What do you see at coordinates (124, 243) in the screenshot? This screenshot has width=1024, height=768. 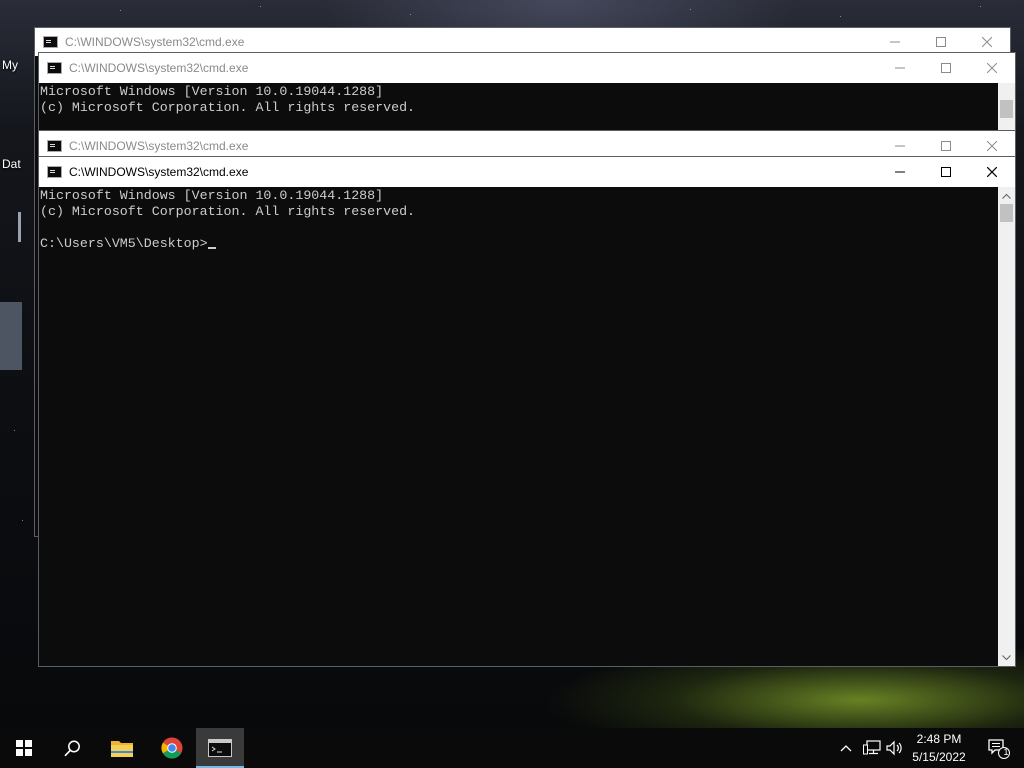 I see `prompt-path: C:\Users\VM5\Desktop>` at bounding box center [124, 243].